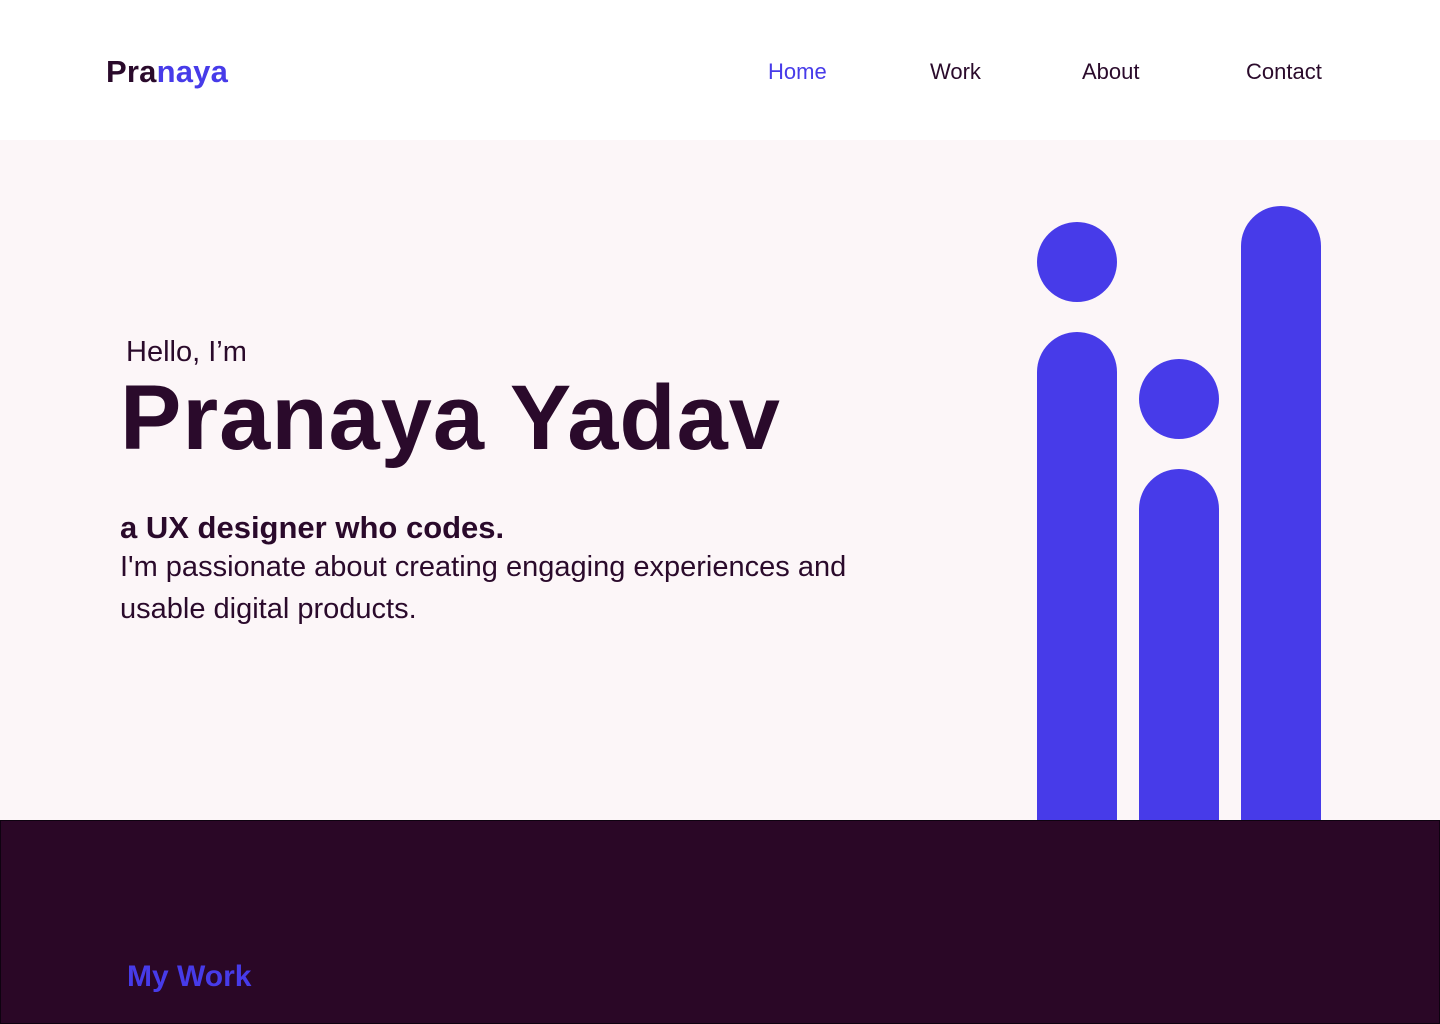 This screenshot has width=1440, height=1024. I want to click on hero-name: Pranaya Yadav, so click(450, 418).